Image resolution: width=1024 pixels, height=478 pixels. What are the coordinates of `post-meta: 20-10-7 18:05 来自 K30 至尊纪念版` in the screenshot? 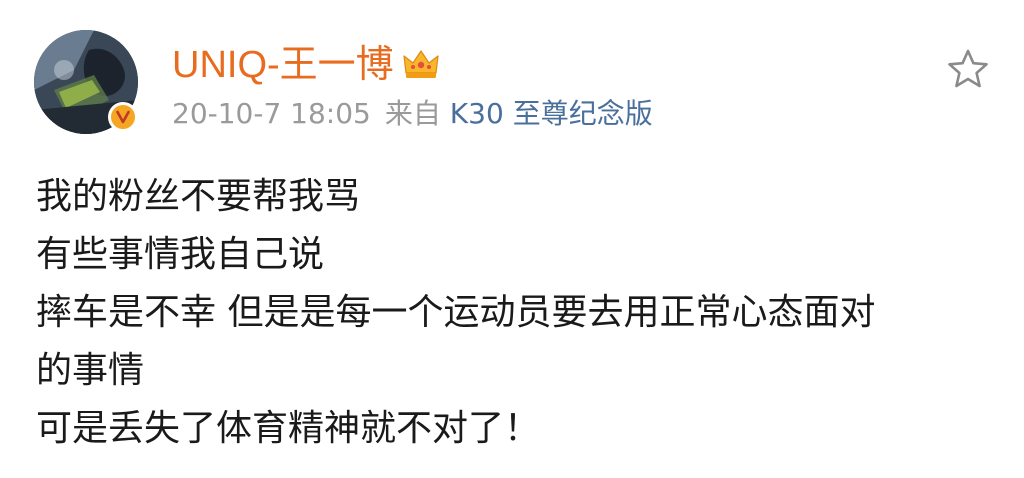 It's located at (412, 114).